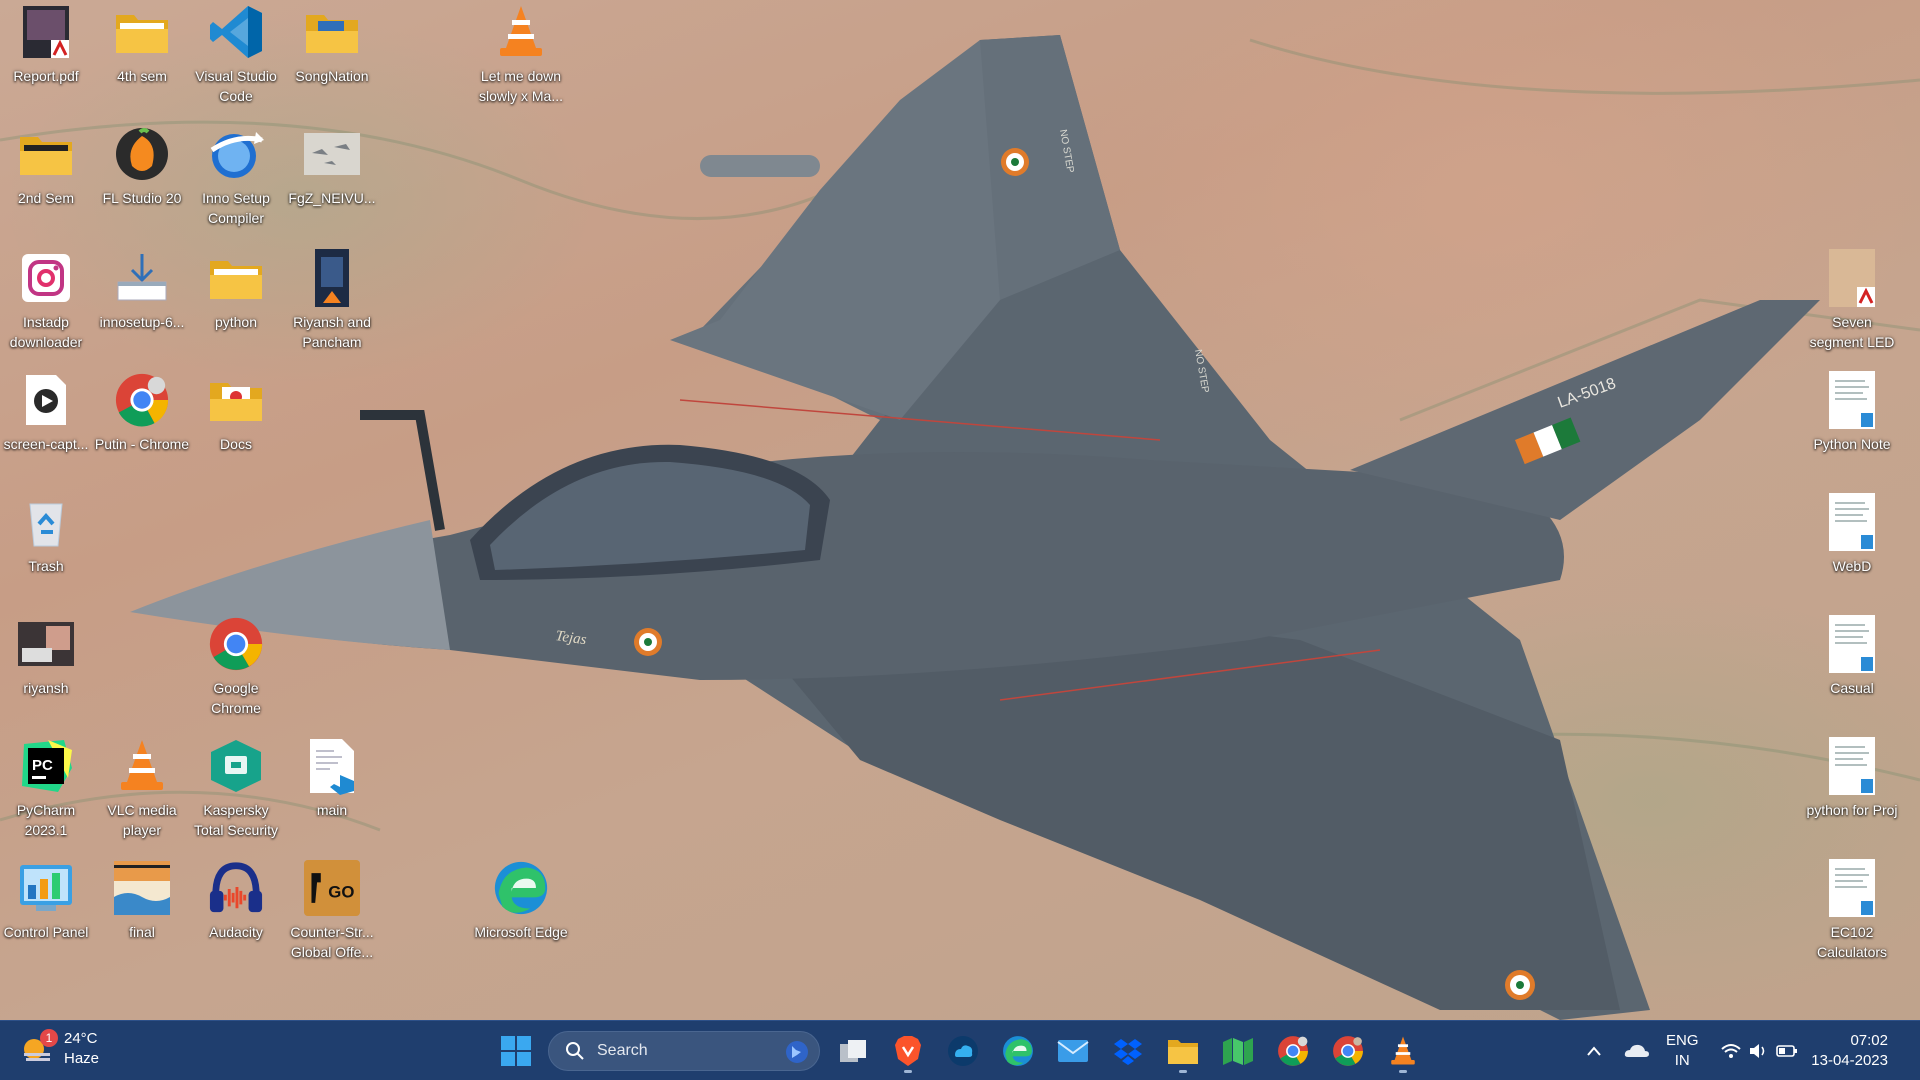 Image resolution: width=1920 pixels, height=1080 pixels. Describe the element at coordinates (521, 901) in the screenshot. I see `desktop-icon-edge: Microsoft Edge` at that location.